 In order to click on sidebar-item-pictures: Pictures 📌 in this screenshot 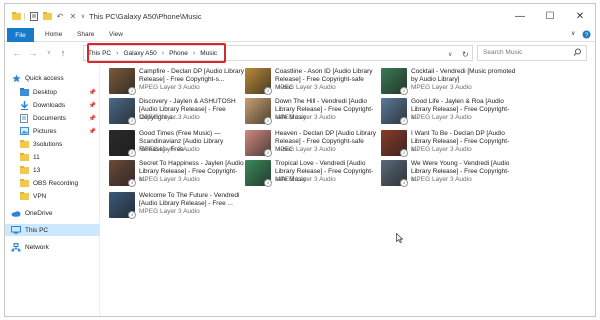, I will do `click(52, 131)`.